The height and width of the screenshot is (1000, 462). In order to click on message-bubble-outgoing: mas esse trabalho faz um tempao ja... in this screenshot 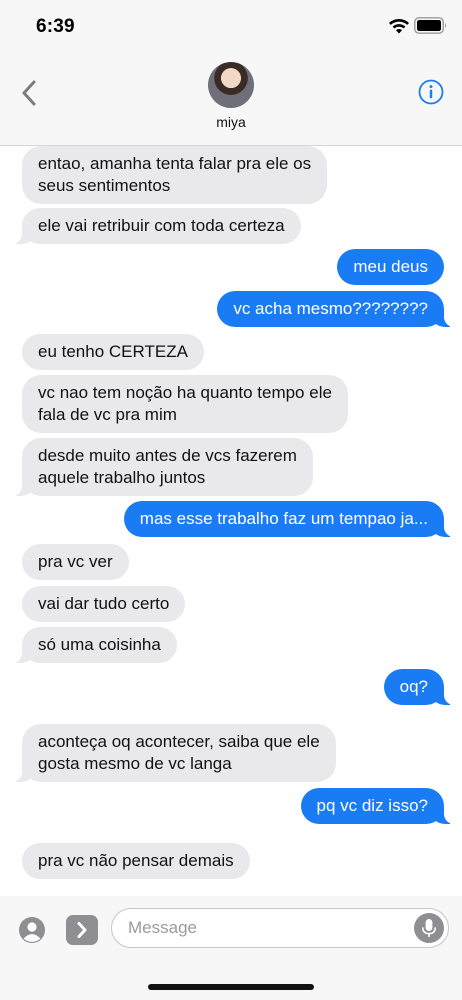, I will do `click(292, 519)`.